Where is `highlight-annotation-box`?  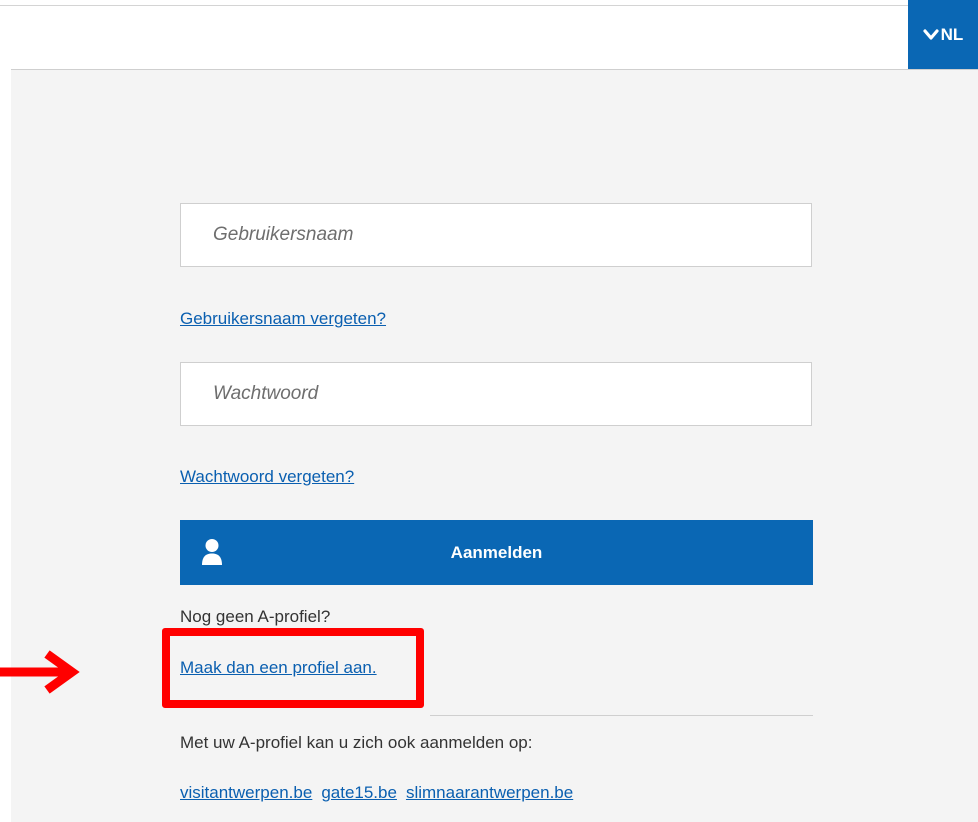
highlight-annotation-box is located at coordinates (293, 668).